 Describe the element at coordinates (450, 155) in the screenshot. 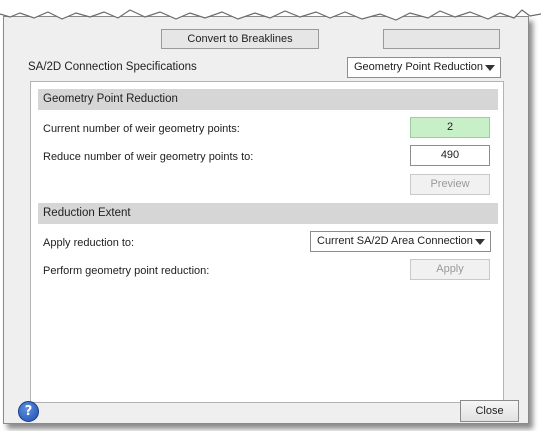

I see `reduce-points-input: 490` at that location.